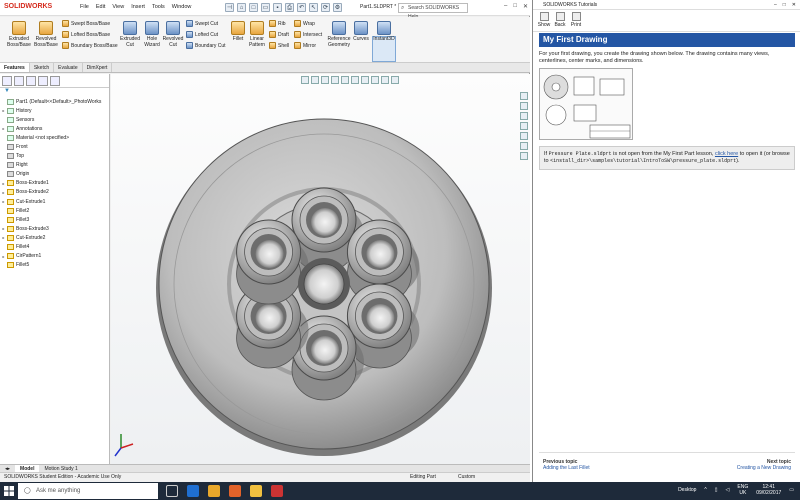  Describe the element at coordinates (152, 34) in the screenshot. I see `hole-wizard-button: Hole Wizard` at that location.